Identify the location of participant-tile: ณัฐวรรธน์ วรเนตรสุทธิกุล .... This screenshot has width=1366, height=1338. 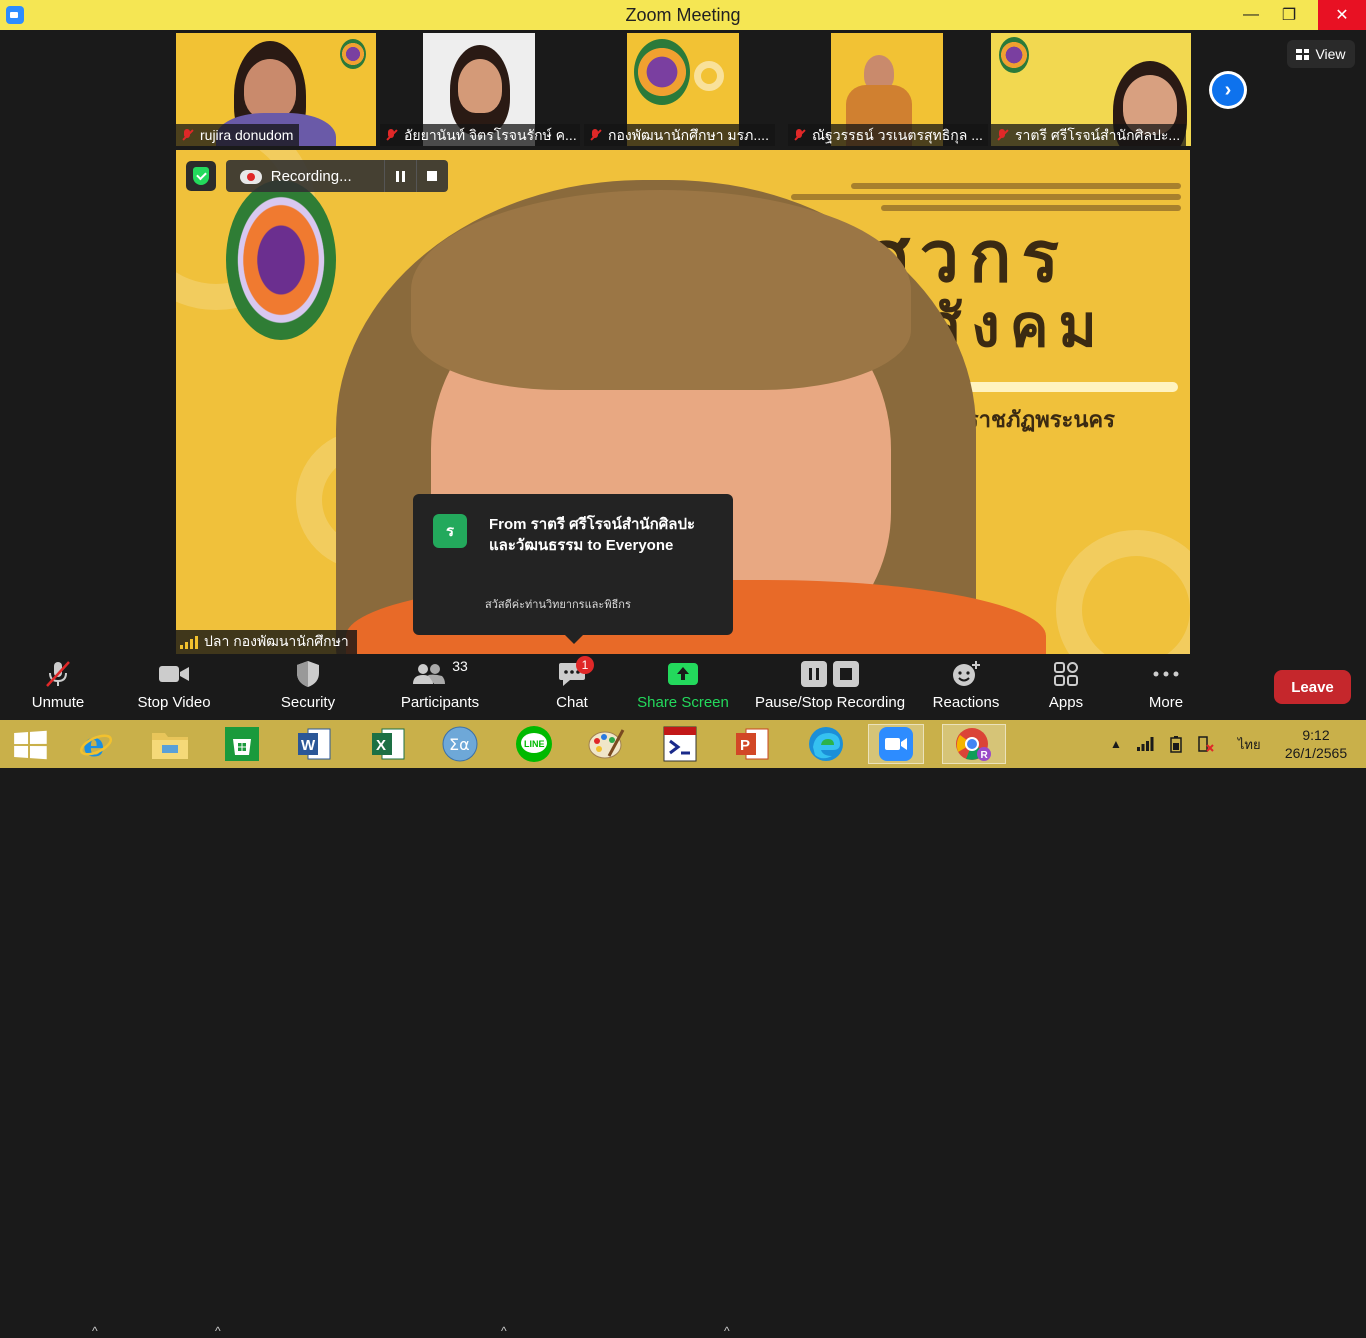
(888, 89).